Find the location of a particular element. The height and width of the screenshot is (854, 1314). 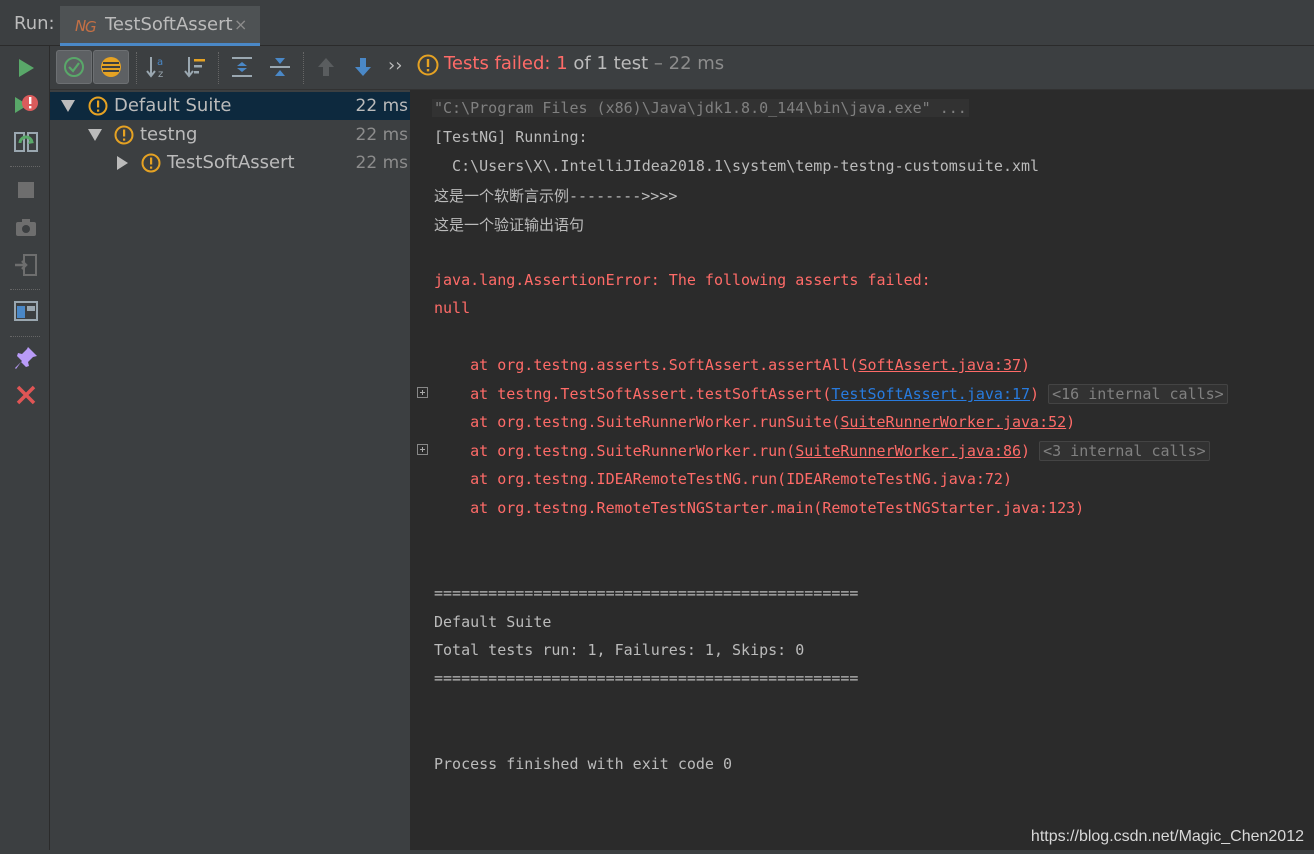

pin-icon is located at coordinates (26, 358).